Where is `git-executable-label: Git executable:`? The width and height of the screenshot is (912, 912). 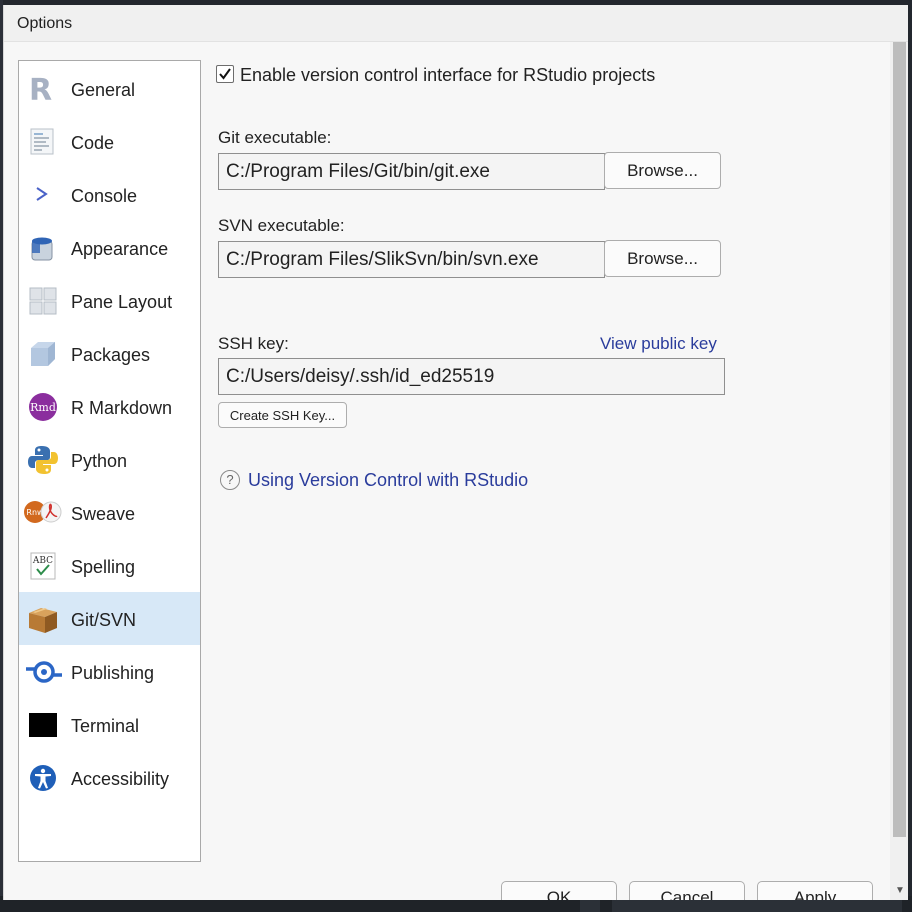 git-executable-label: Git executable: is located at coordinates (275, 137).